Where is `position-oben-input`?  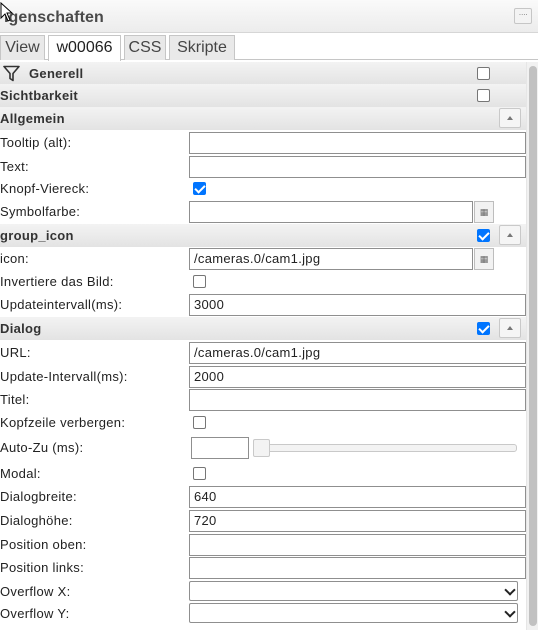
position-oben-input is located at coordinates (357, 545).